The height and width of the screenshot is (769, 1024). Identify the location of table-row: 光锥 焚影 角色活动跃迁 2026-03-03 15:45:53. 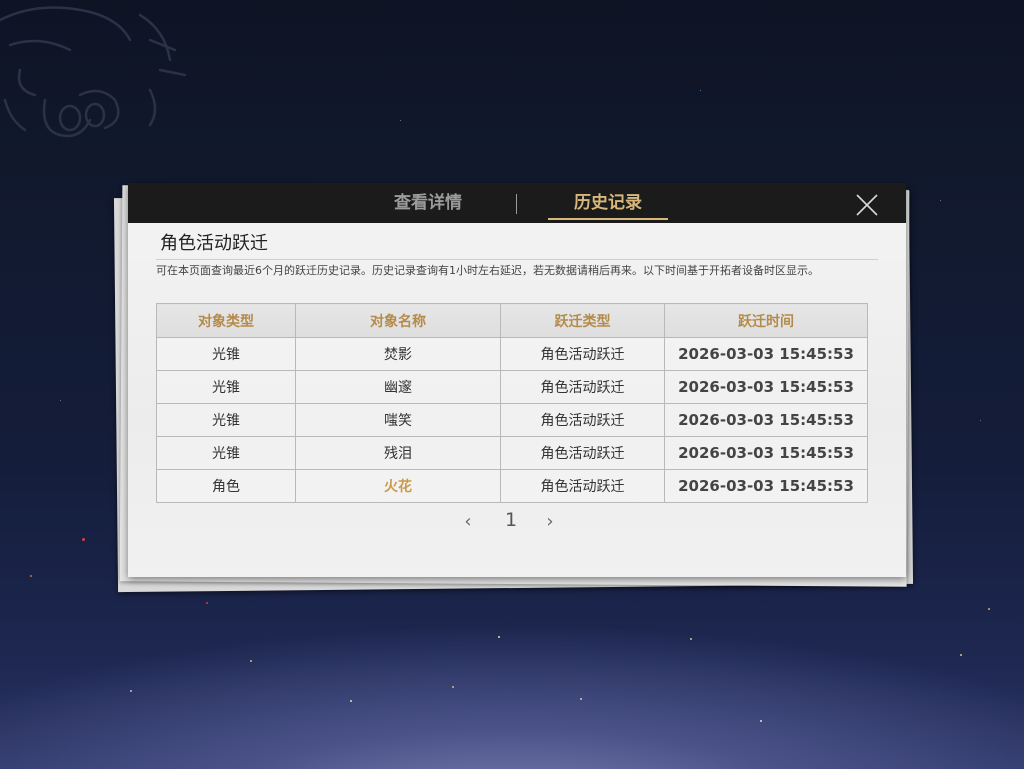
(512, 354).